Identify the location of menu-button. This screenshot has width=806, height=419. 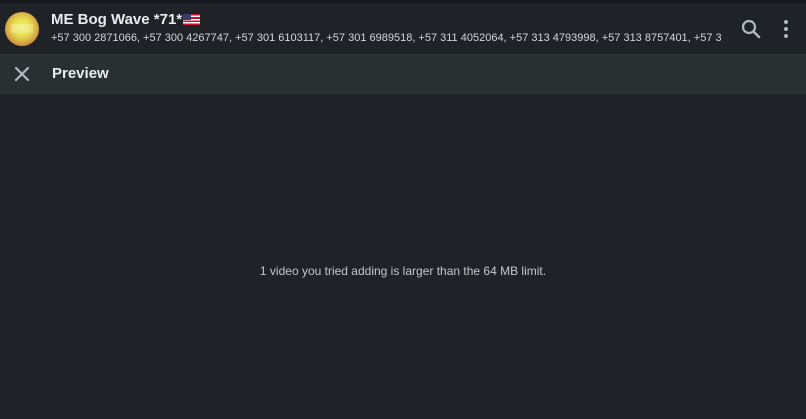
(786, 29).